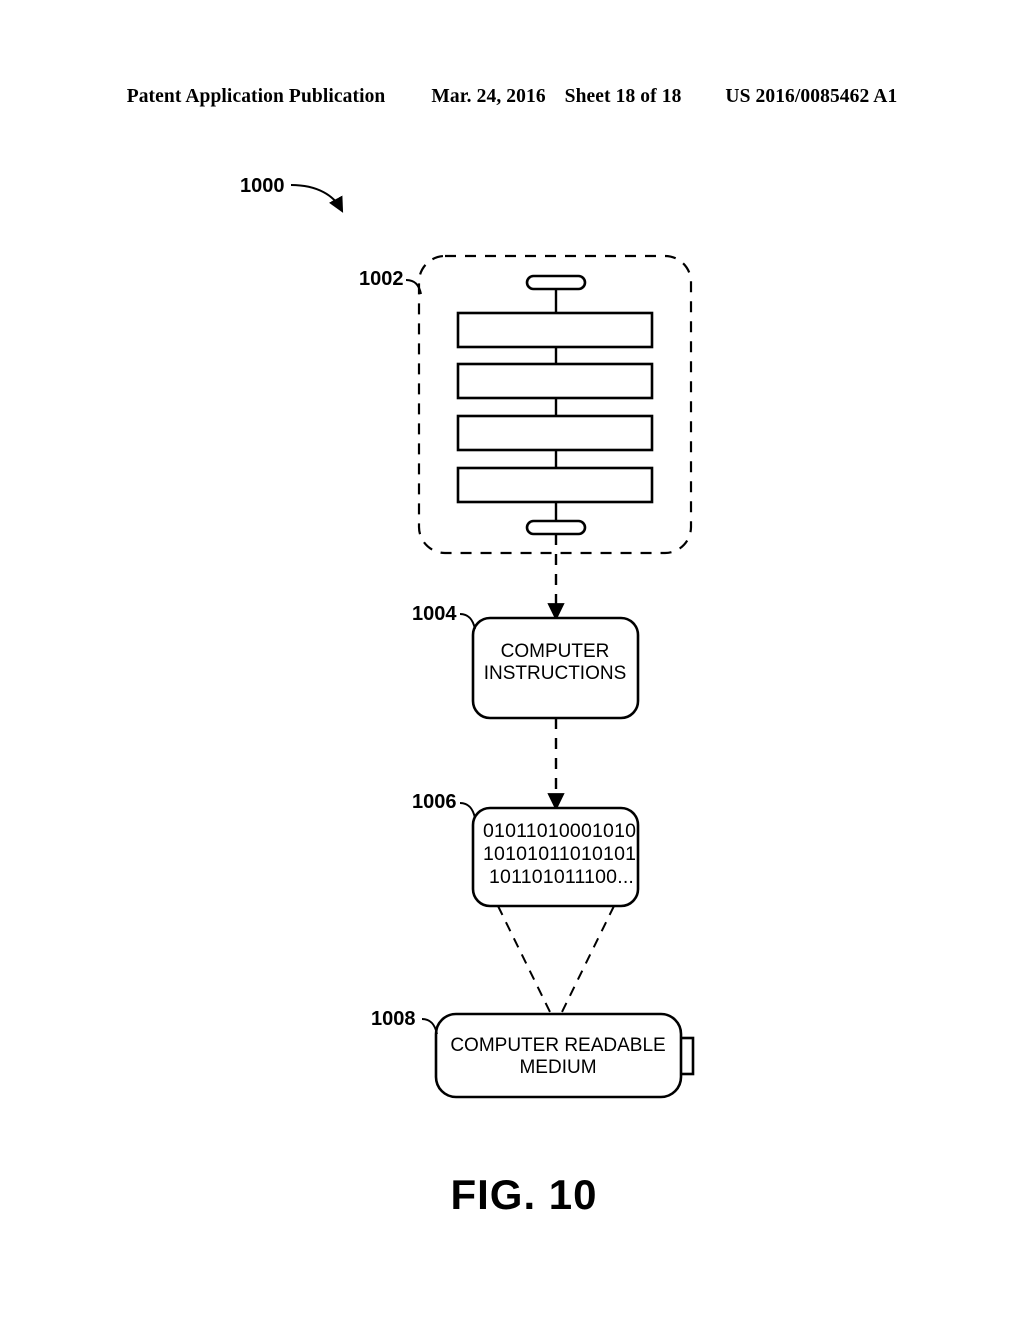 The height and width of the screenshot is (1320, 1024). What do you see at coordinates (393, 1019) in the screenshot?
I see `ref-label-1008: 1008` at bounding box center [393, 1019].